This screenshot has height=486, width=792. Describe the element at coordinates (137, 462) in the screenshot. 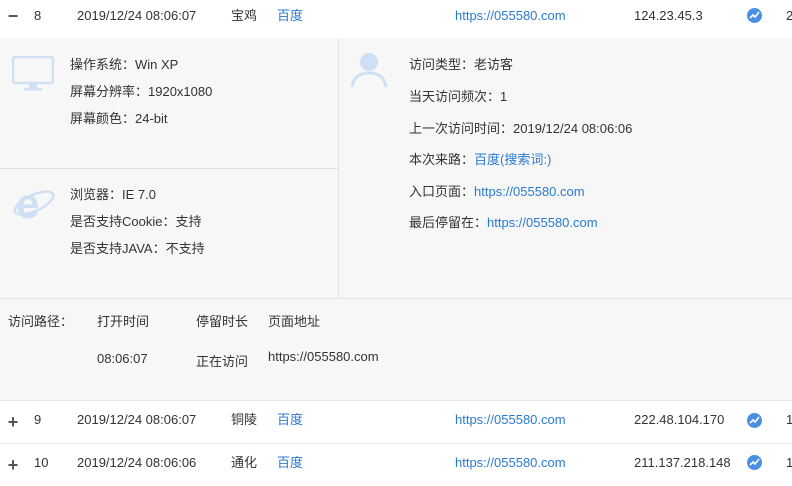

I see `row-time: 2019/12/24 08:06:06` at that location.